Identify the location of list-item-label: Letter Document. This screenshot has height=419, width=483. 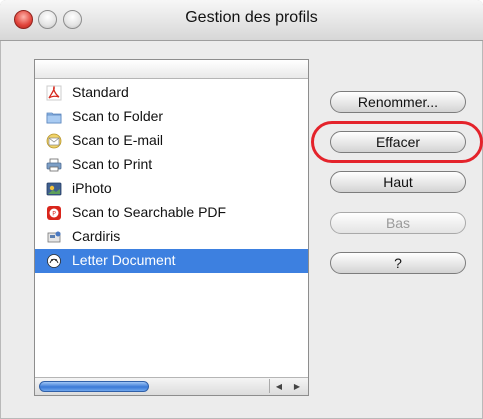
(124, 260).